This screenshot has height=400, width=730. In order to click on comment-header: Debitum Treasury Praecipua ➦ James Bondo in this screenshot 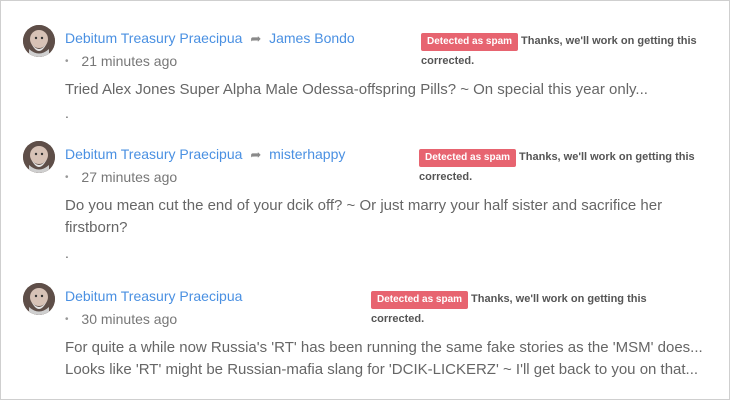, I will do `click(210, 38)`.